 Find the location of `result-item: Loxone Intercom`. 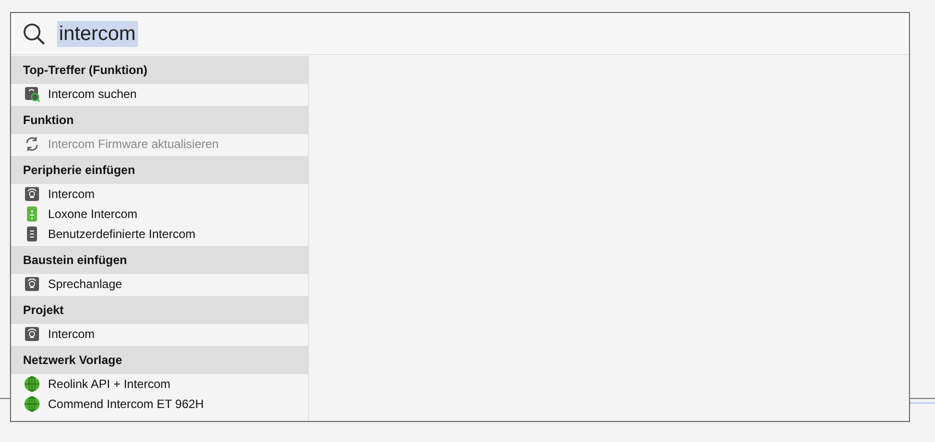

result-item: Loxone Intercom is located at coordinates (159, 214).